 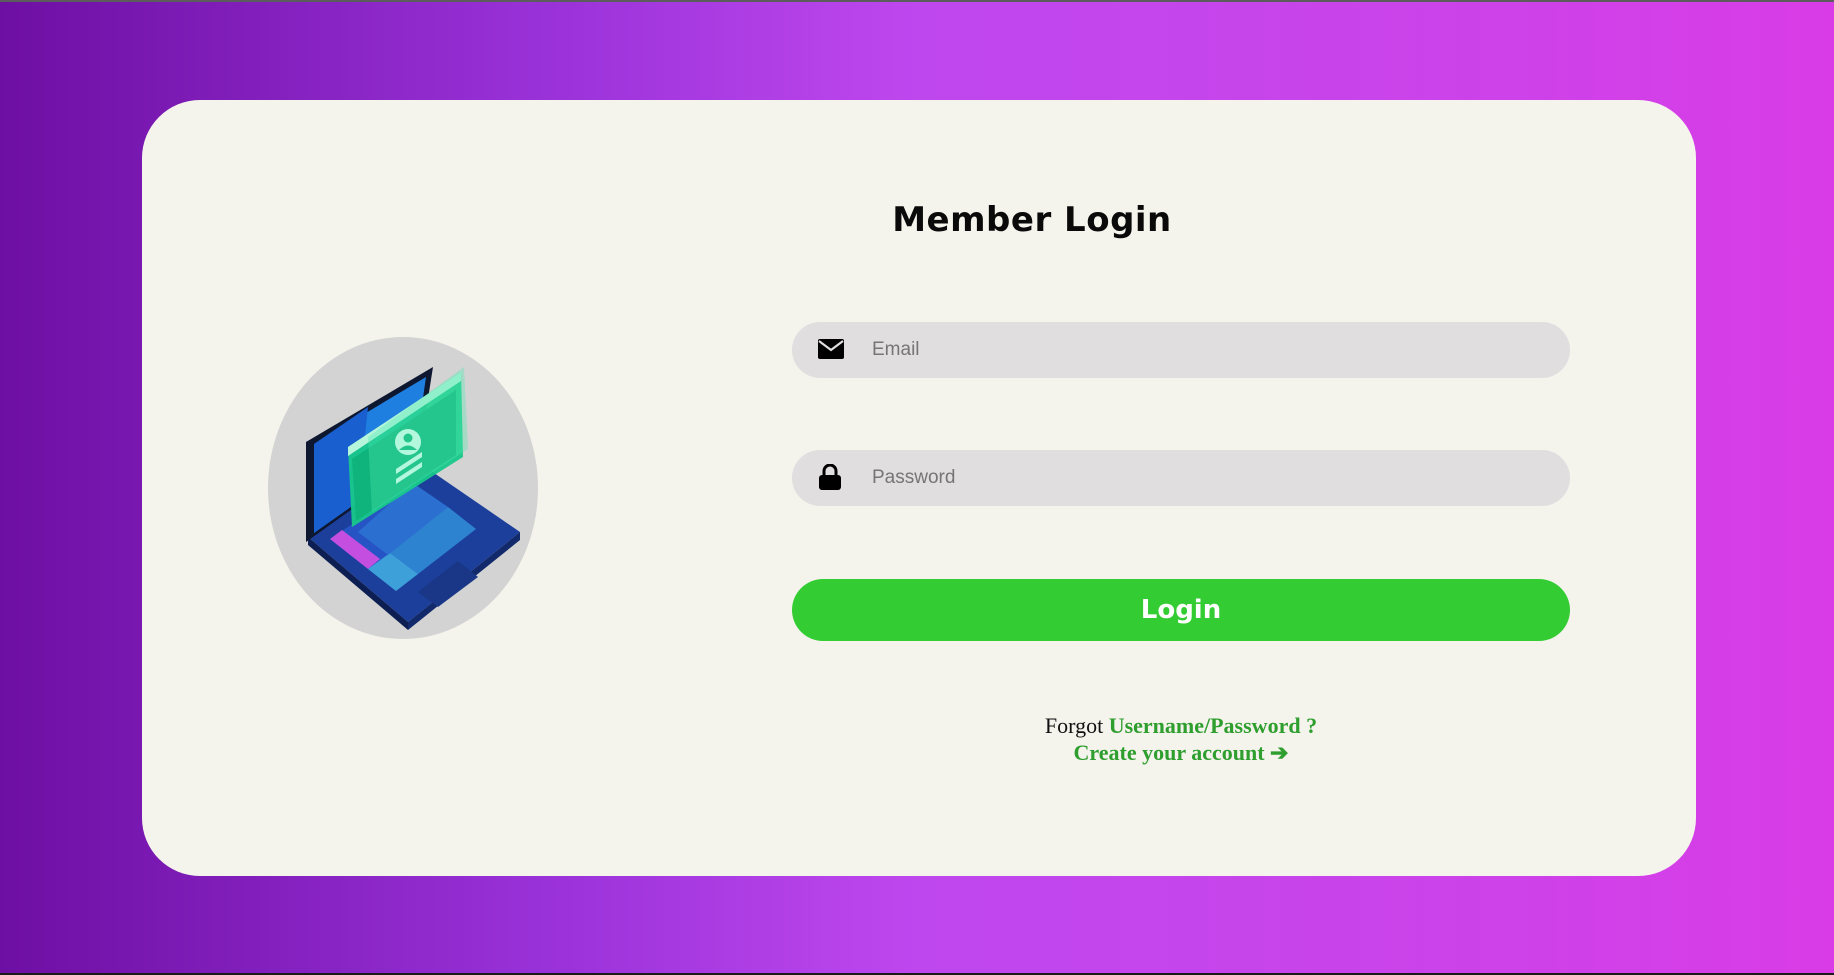 I want to click on create-account-line: Create your account ➔, so click(x=1181, y=752).